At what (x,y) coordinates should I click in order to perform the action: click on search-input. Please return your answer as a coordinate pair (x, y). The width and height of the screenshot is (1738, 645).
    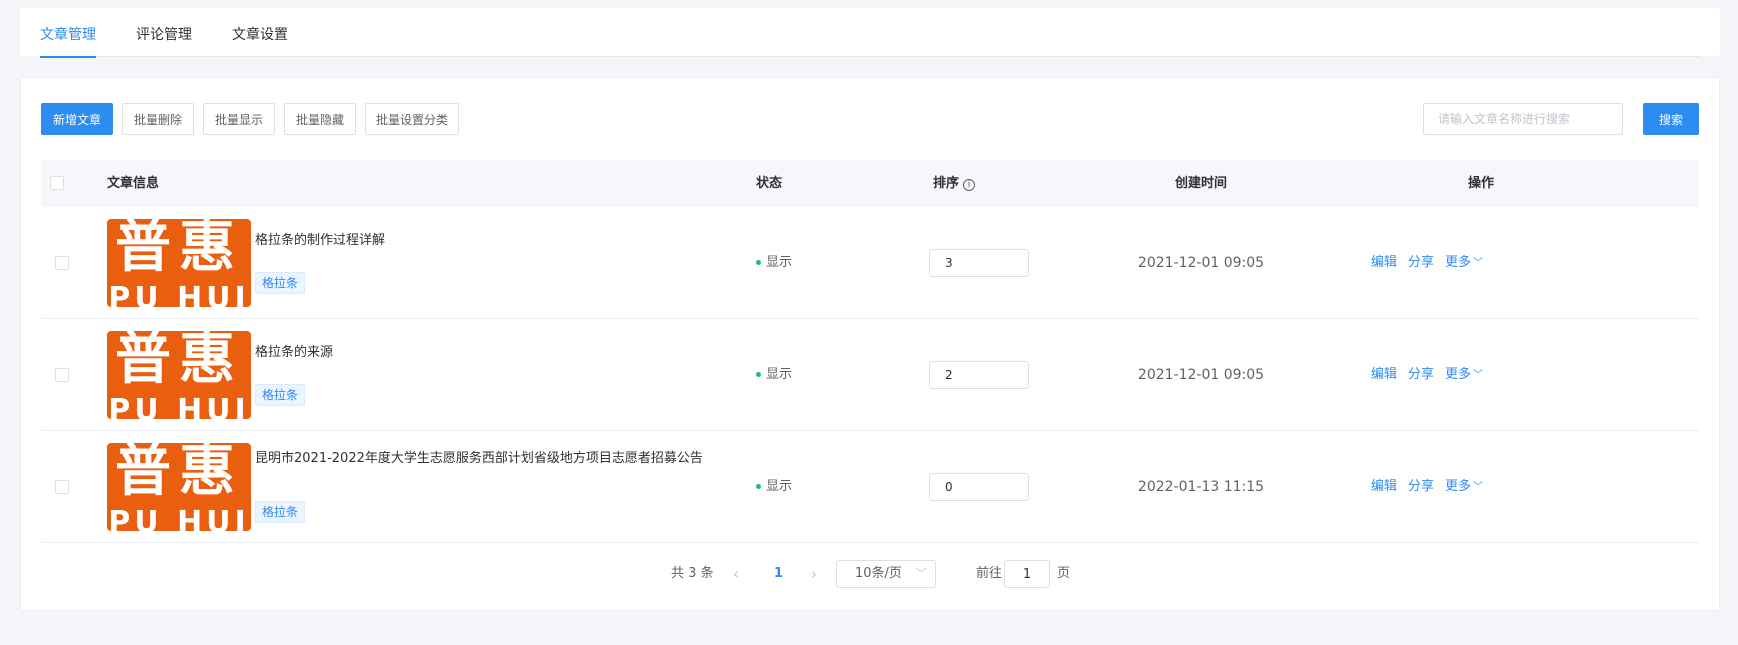
    Looking at the image, I should click on (1523, 119).